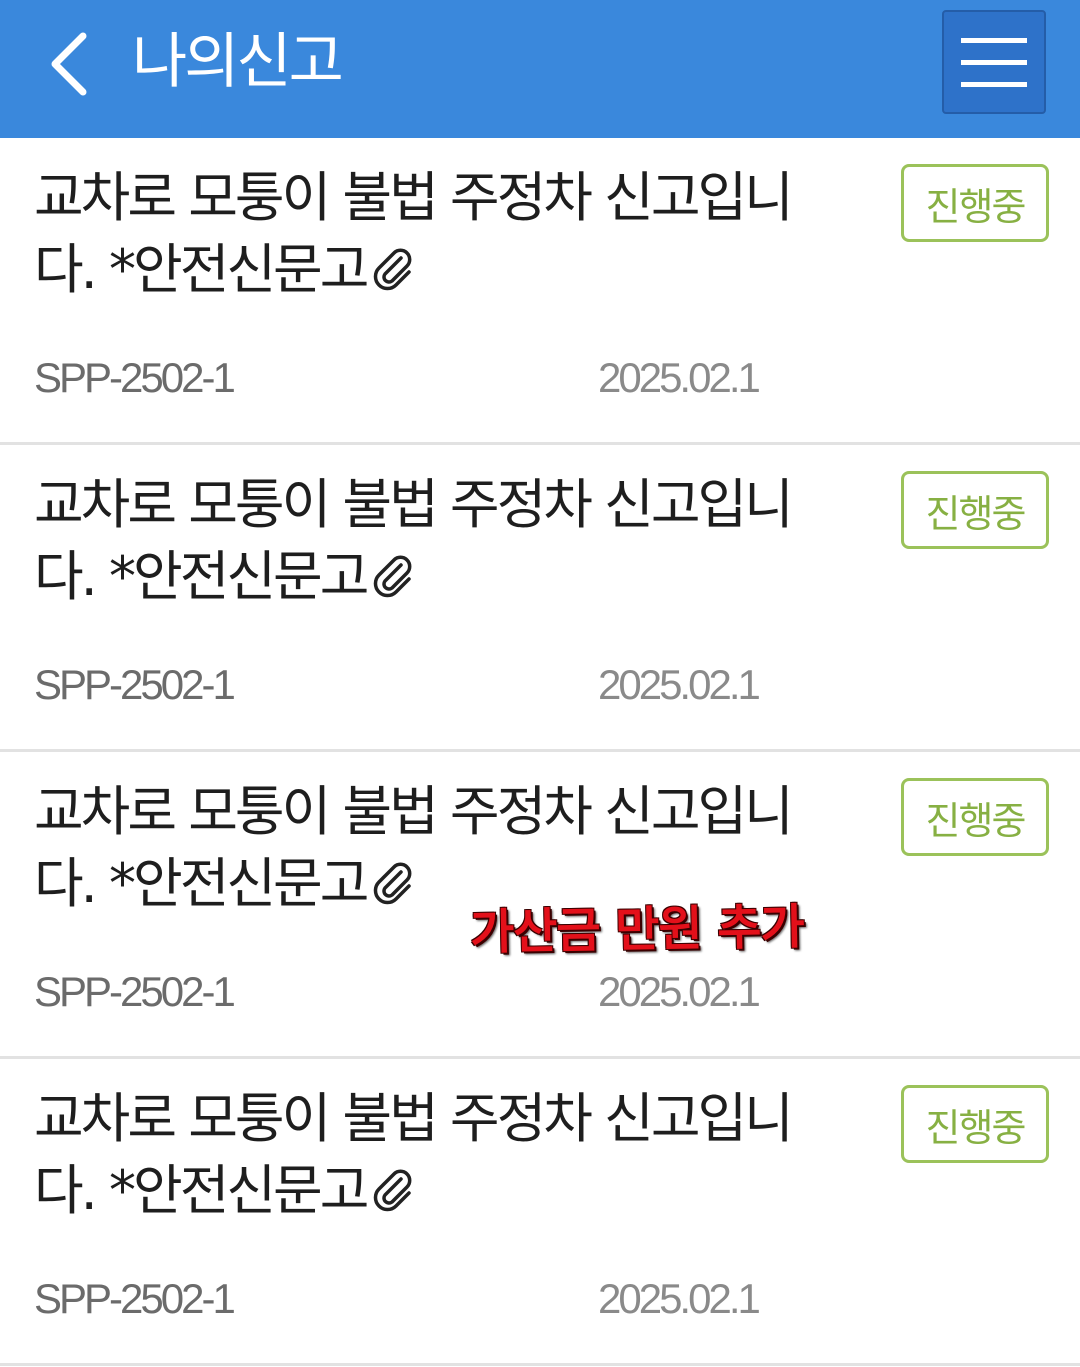 This screenshot has width=1080, height=1367. I want to click on back-button, so click(69, 64).